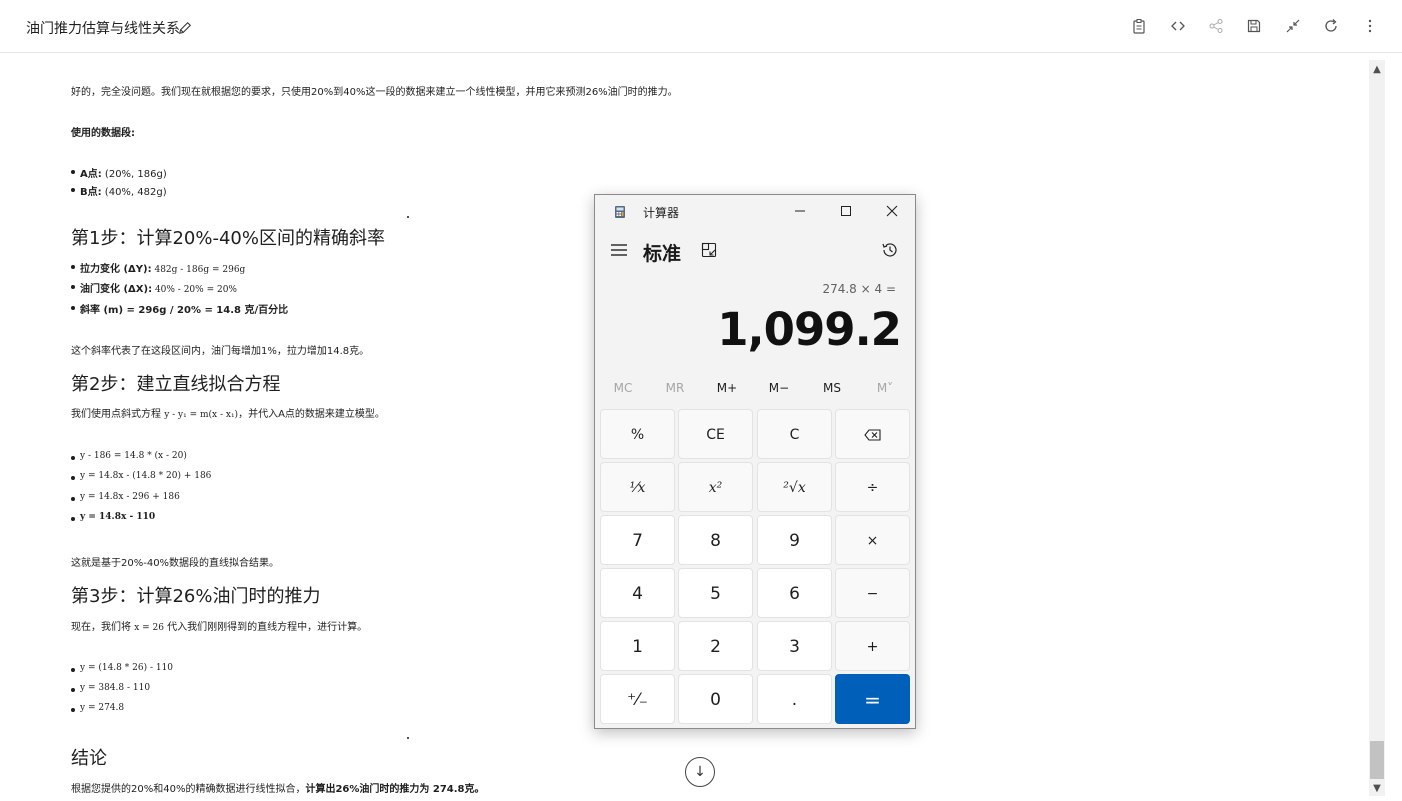 This screenshot has height=801, width=1402. Describe the element at coordinates (1254, 26) in the screenshot. I see `save-icon` at that location.